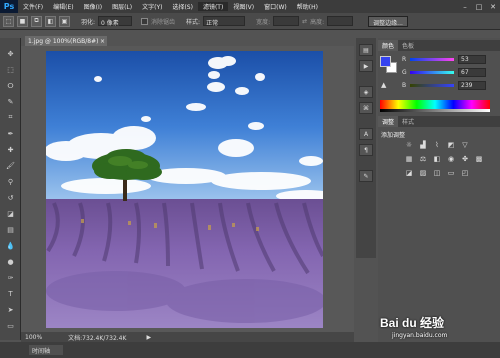  Describe the element at coordinates (115, 21) in the screenshot. I see `feather-input: 0 像素` at that location.